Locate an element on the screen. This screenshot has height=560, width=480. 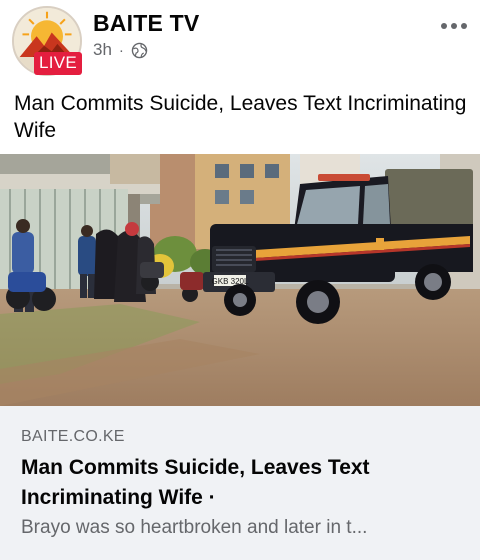
link-domain: BAITE.CO.KE is located at coordinates (73, 436).